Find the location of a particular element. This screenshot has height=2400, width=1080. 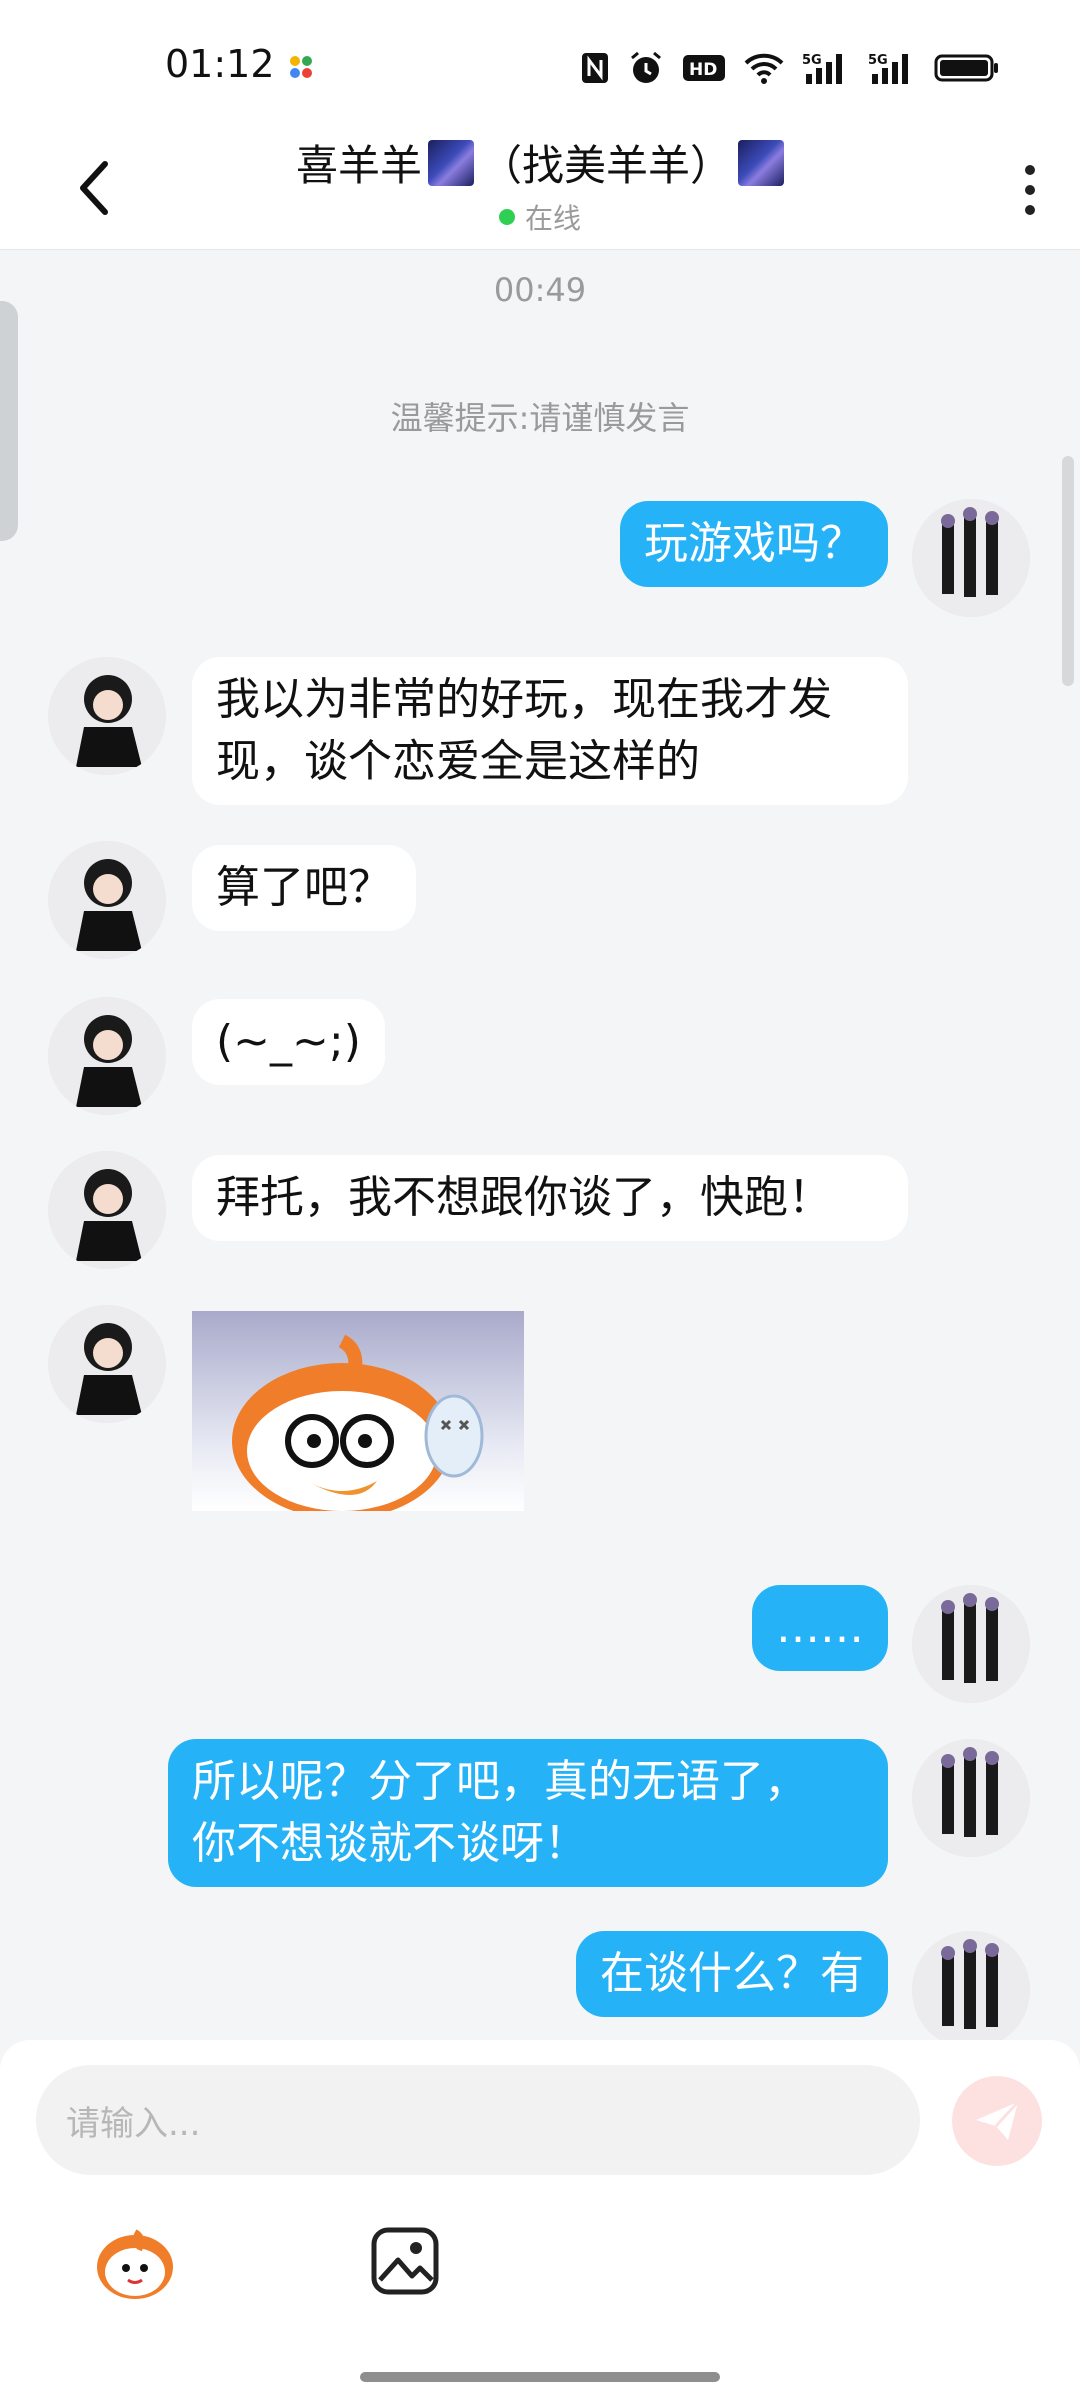

back-button is located at coordinates (95, 188).